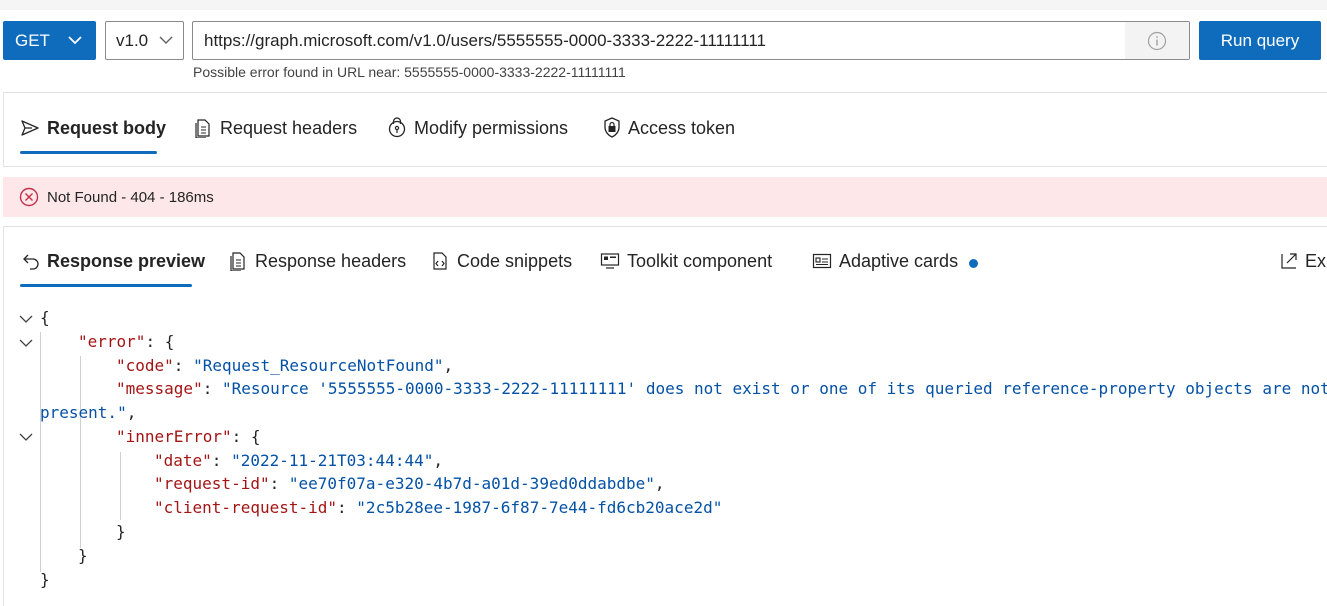 Image resolution: width=1327 pixels, height=606 pixels. What do you see at coordinates (663, 40) in the screenshot?
I see `url-input` at bounding box center [663, 40].